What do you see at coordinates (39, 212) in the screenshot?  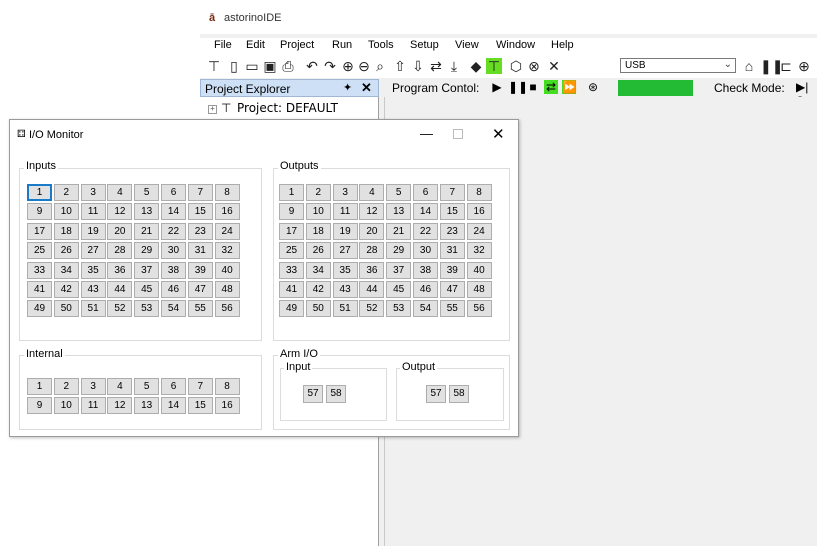 I see `input-9-button: 9` at bounding box center [39, 212].